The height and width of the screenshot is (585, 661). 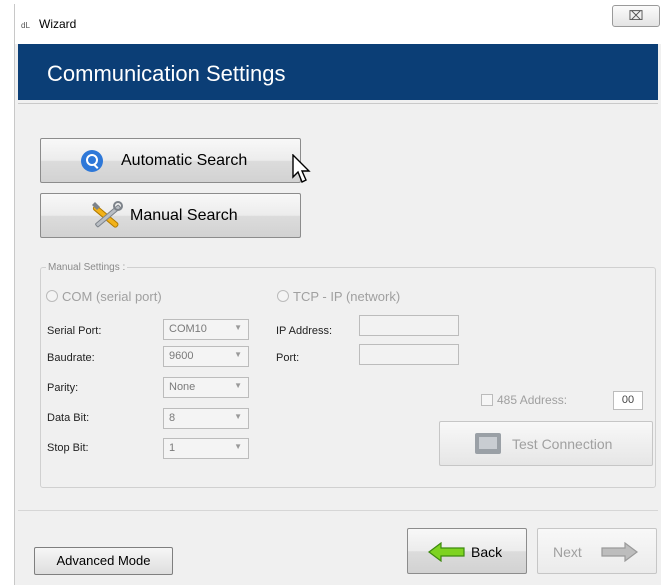 I want to click on title-bar: dL Wizard ⌧, so click(x=338, y=24).